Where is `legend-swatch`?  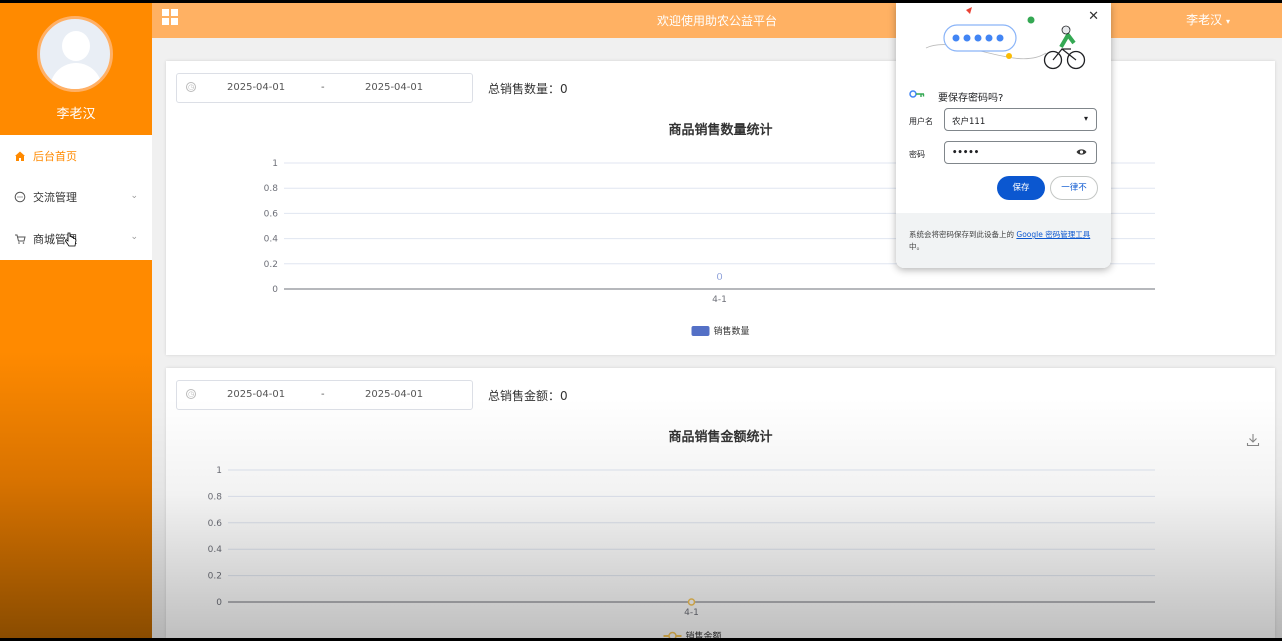 legend-swatch is located at coordinates (700, 331).